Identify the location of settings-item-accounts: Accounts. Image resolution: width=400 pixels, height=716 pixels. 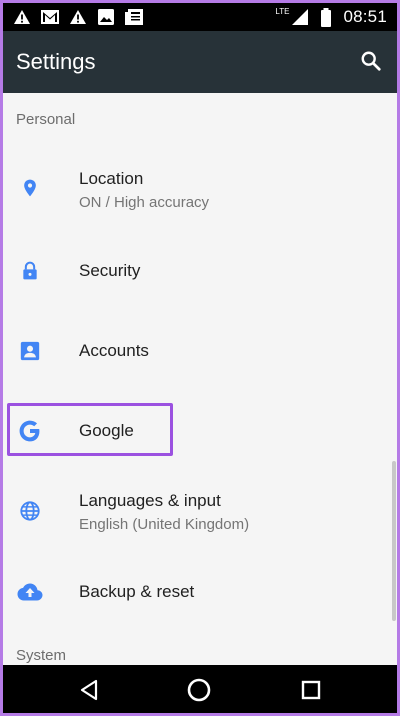
(200, 351).